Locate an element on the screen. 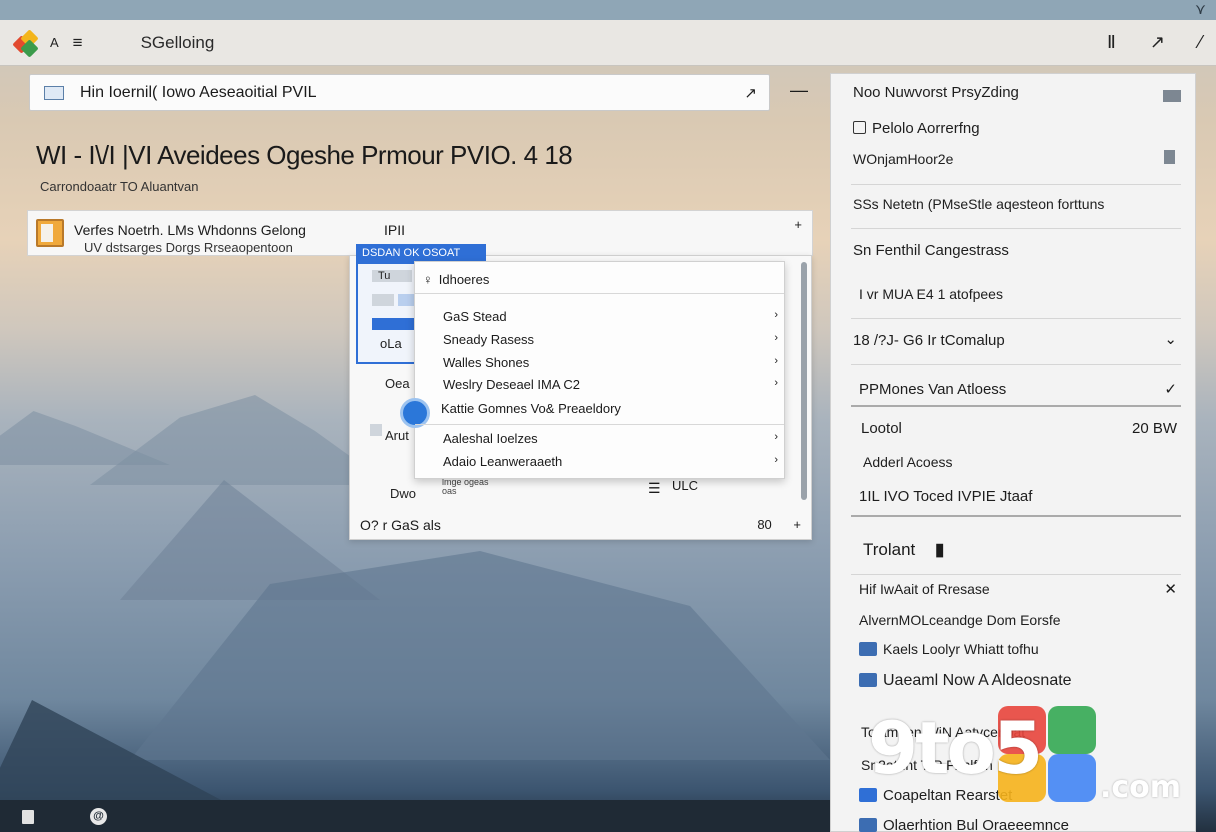  bulb-icon: ♀ is located at coordinates (428, 279).